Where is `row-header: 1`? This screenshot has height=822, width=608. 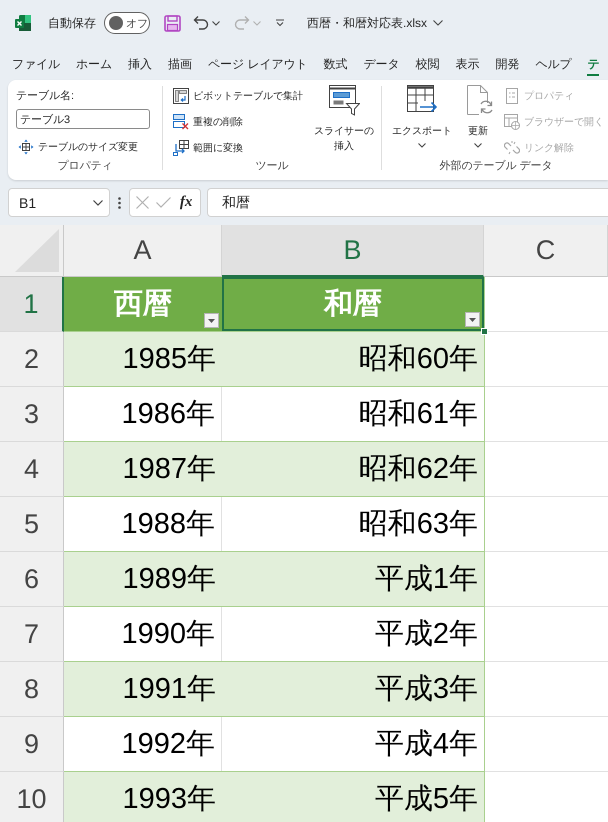
row-header: 1 is located at coordinates (32, 304).